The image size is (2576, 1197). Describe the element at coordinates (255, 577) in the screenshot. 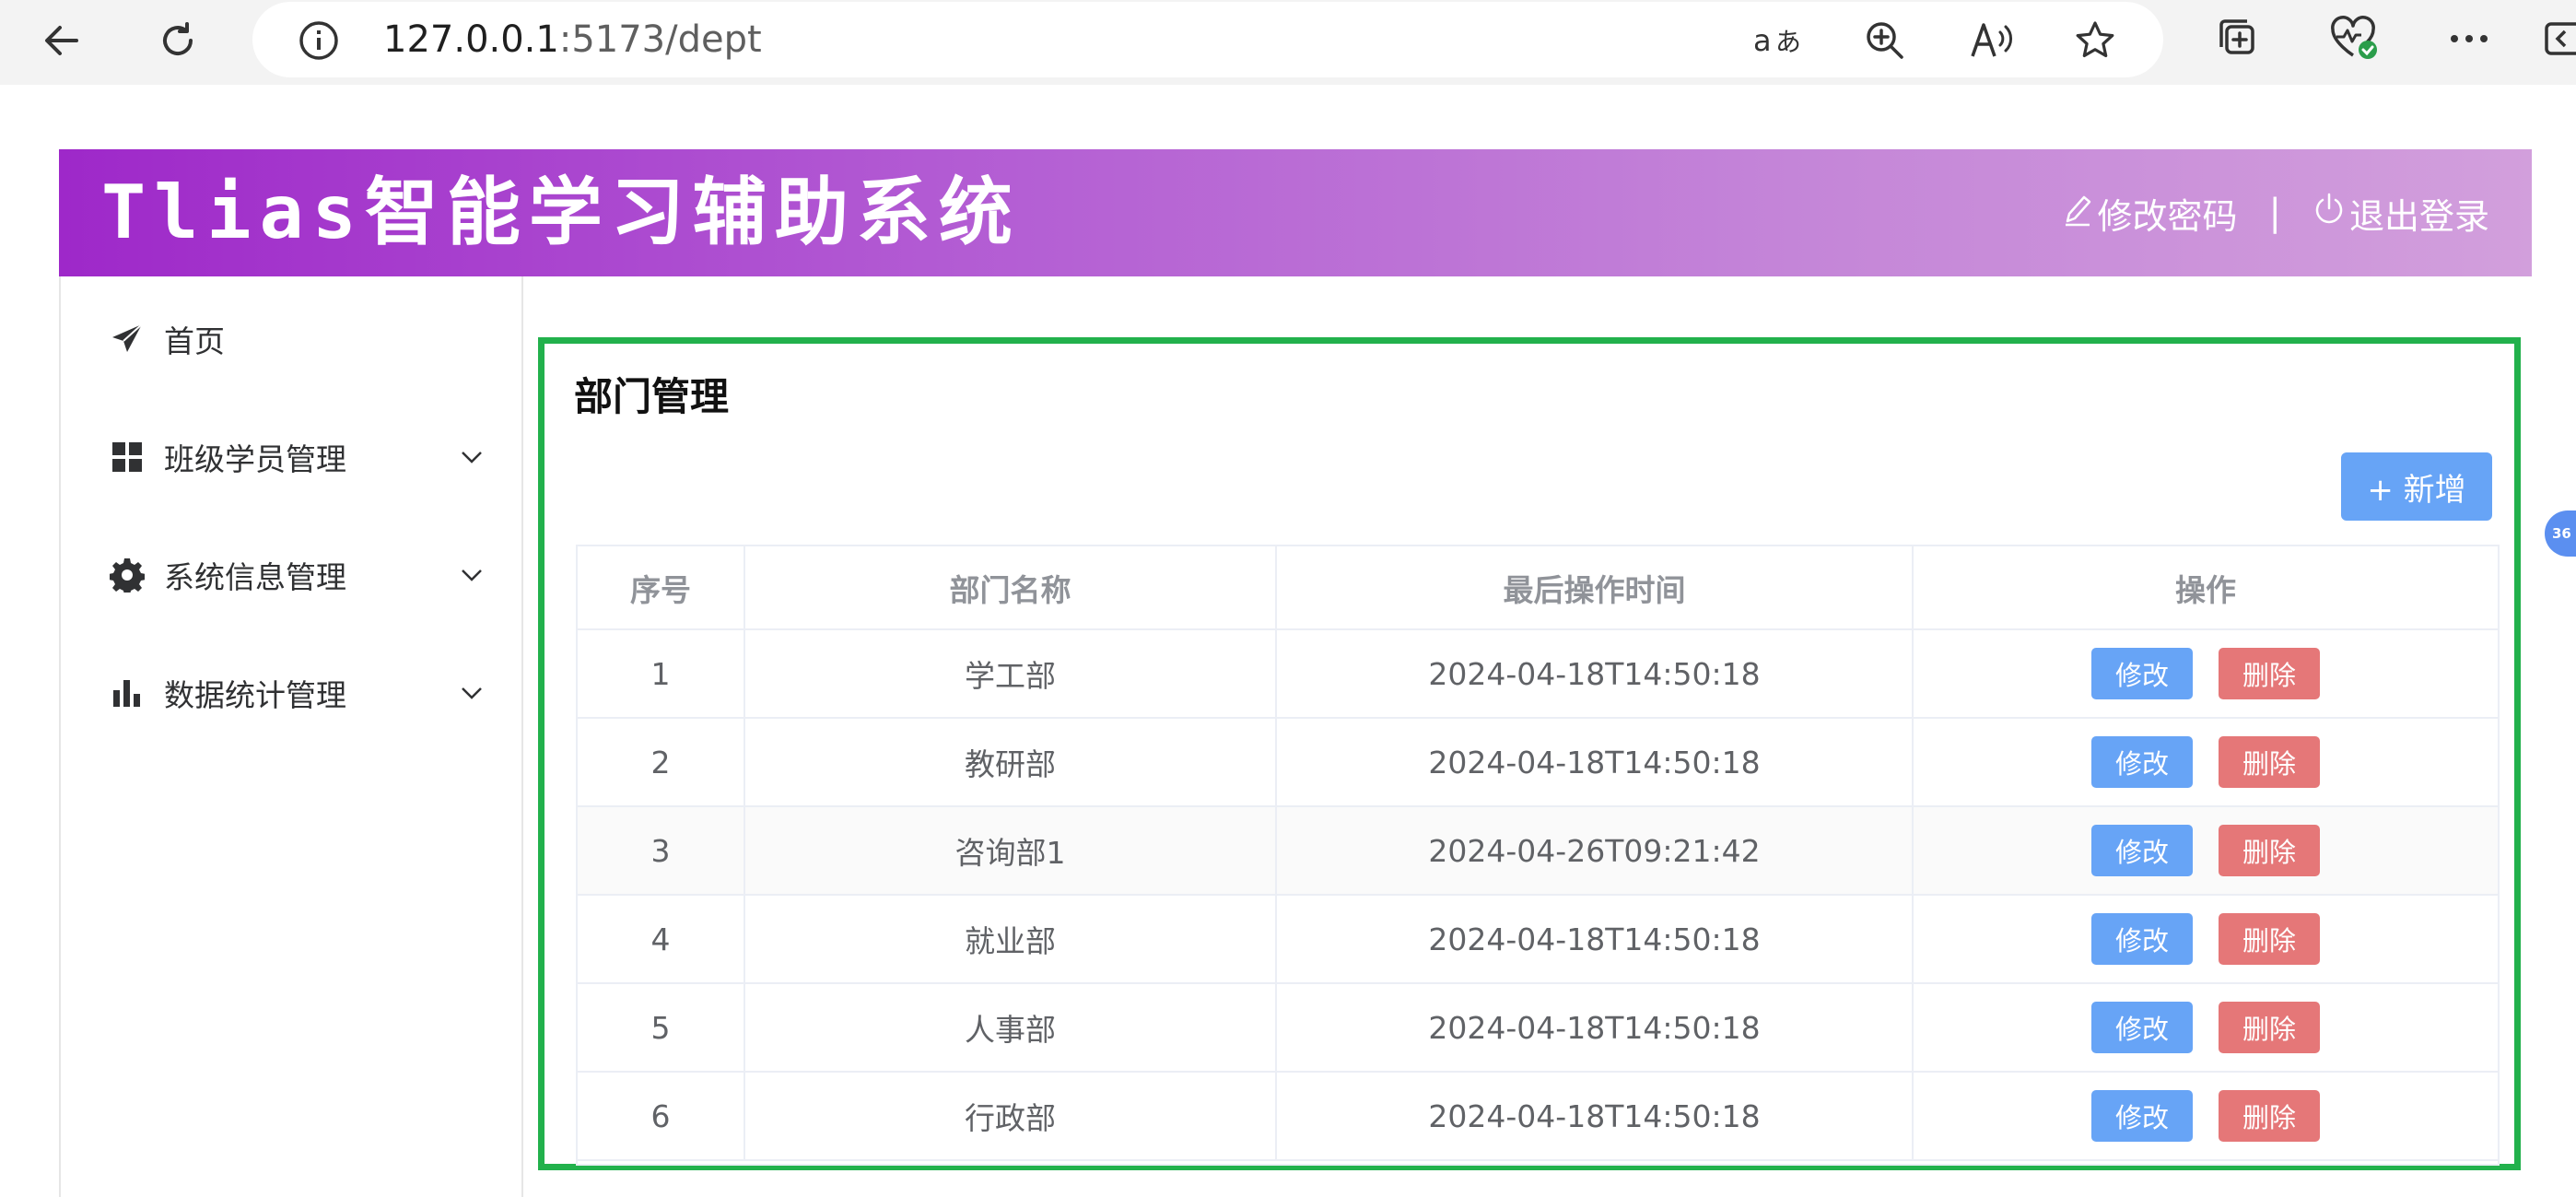

I see `sidebar-item-label: 系统信息管理` at that location.